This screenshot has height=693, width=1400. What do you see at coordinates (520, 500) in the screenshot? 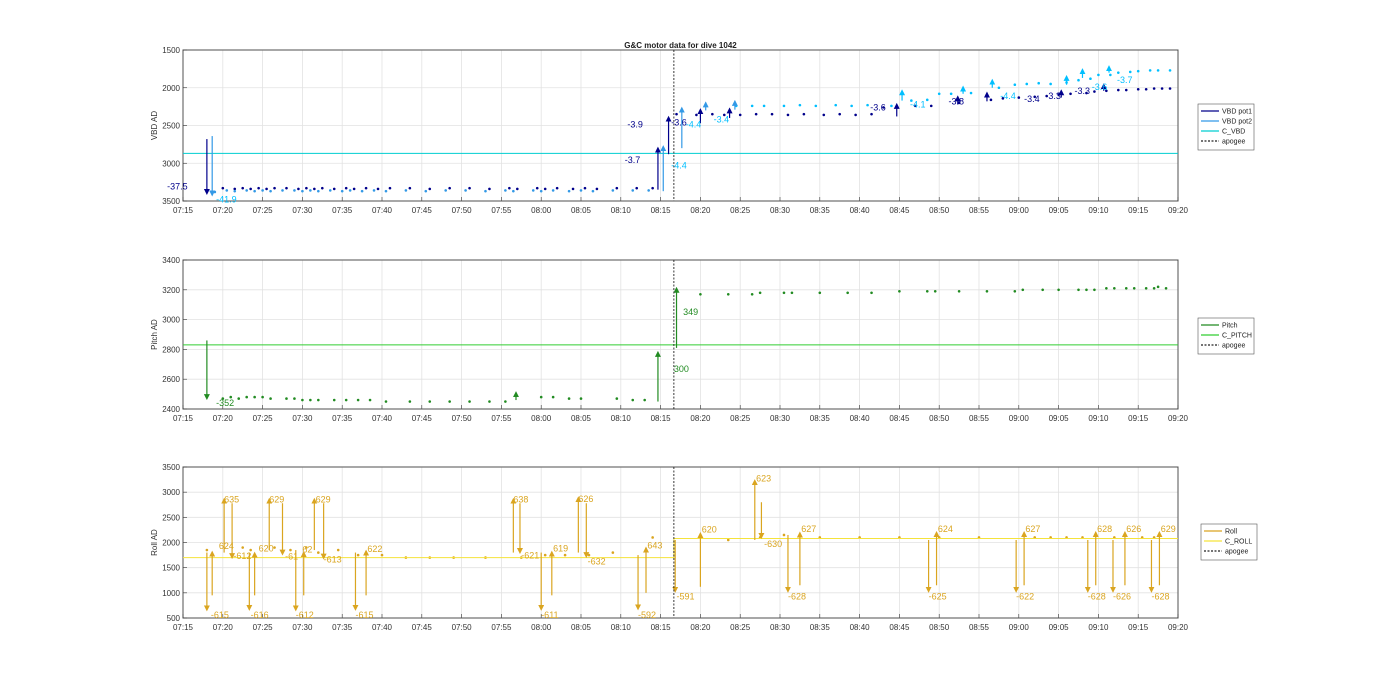
I see `data-label: 638` at bounding box center [520, 500].